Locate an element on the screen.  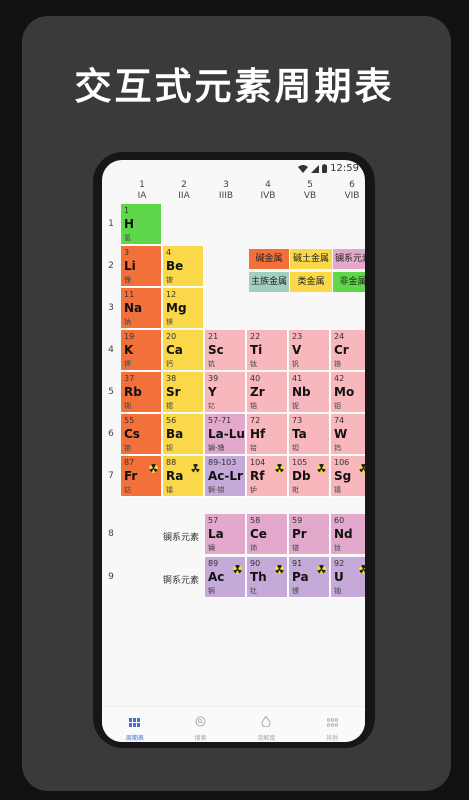
element-cell-cs: 55 Cs 铯 is located at coordinates (141, 434).